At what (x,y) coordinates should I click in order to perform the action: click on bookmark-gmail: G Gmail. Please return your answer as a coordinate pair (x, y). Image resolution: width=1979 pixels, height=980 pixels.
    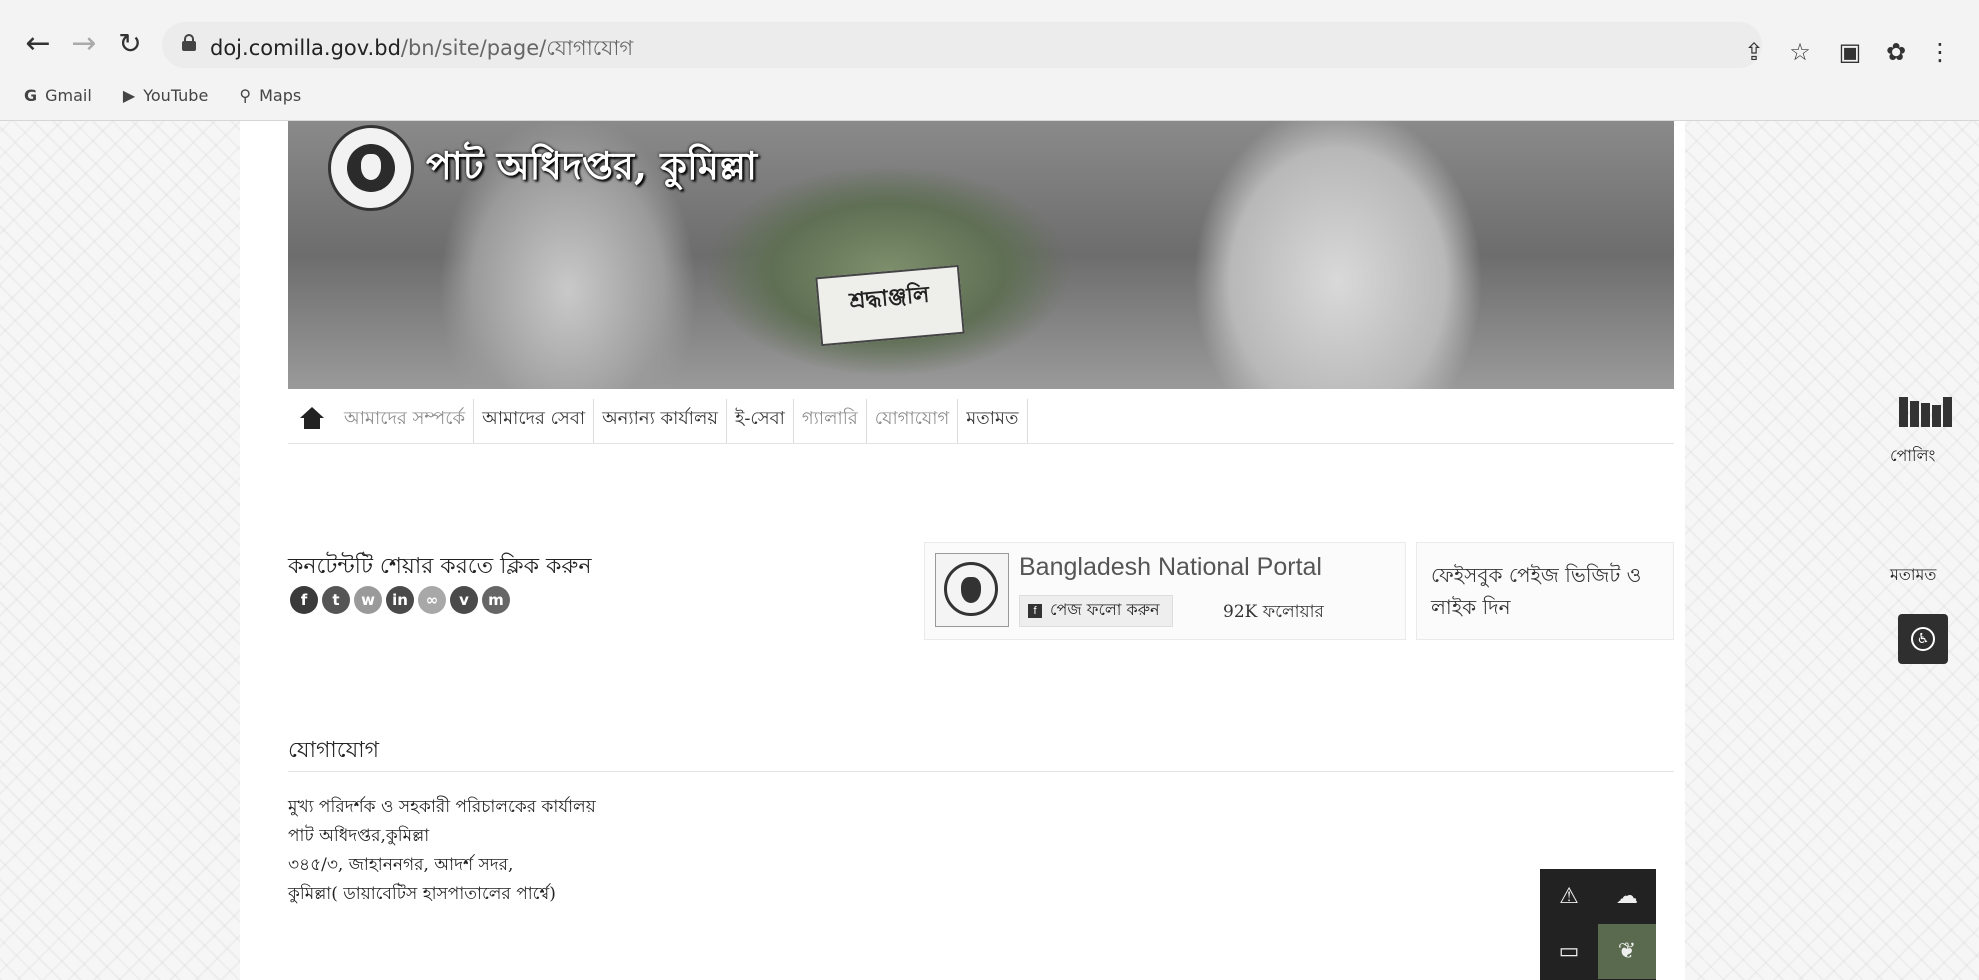
    Looking at the image, I should click on (58, 95).